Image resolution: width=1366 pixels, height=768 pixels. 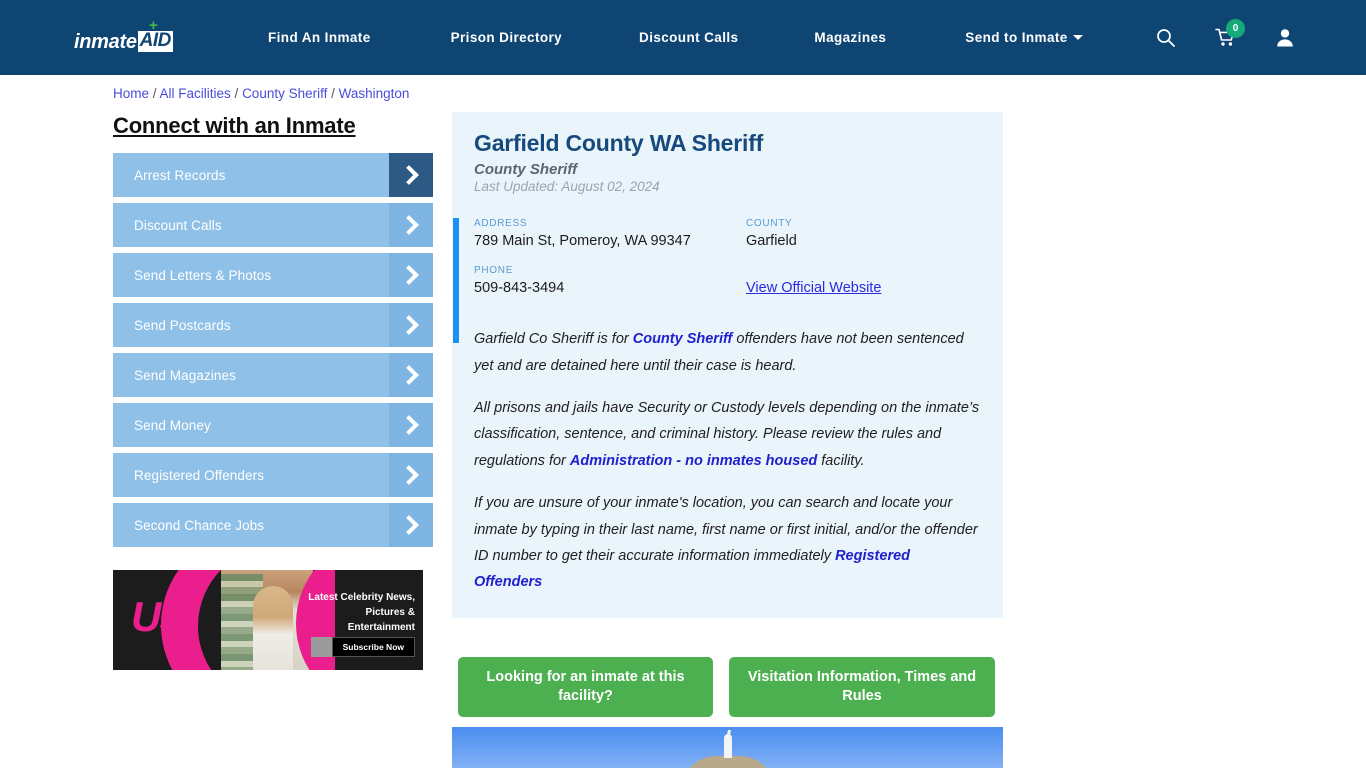 I want to click on chevron-down-icon, so click(x=1077, y=37).